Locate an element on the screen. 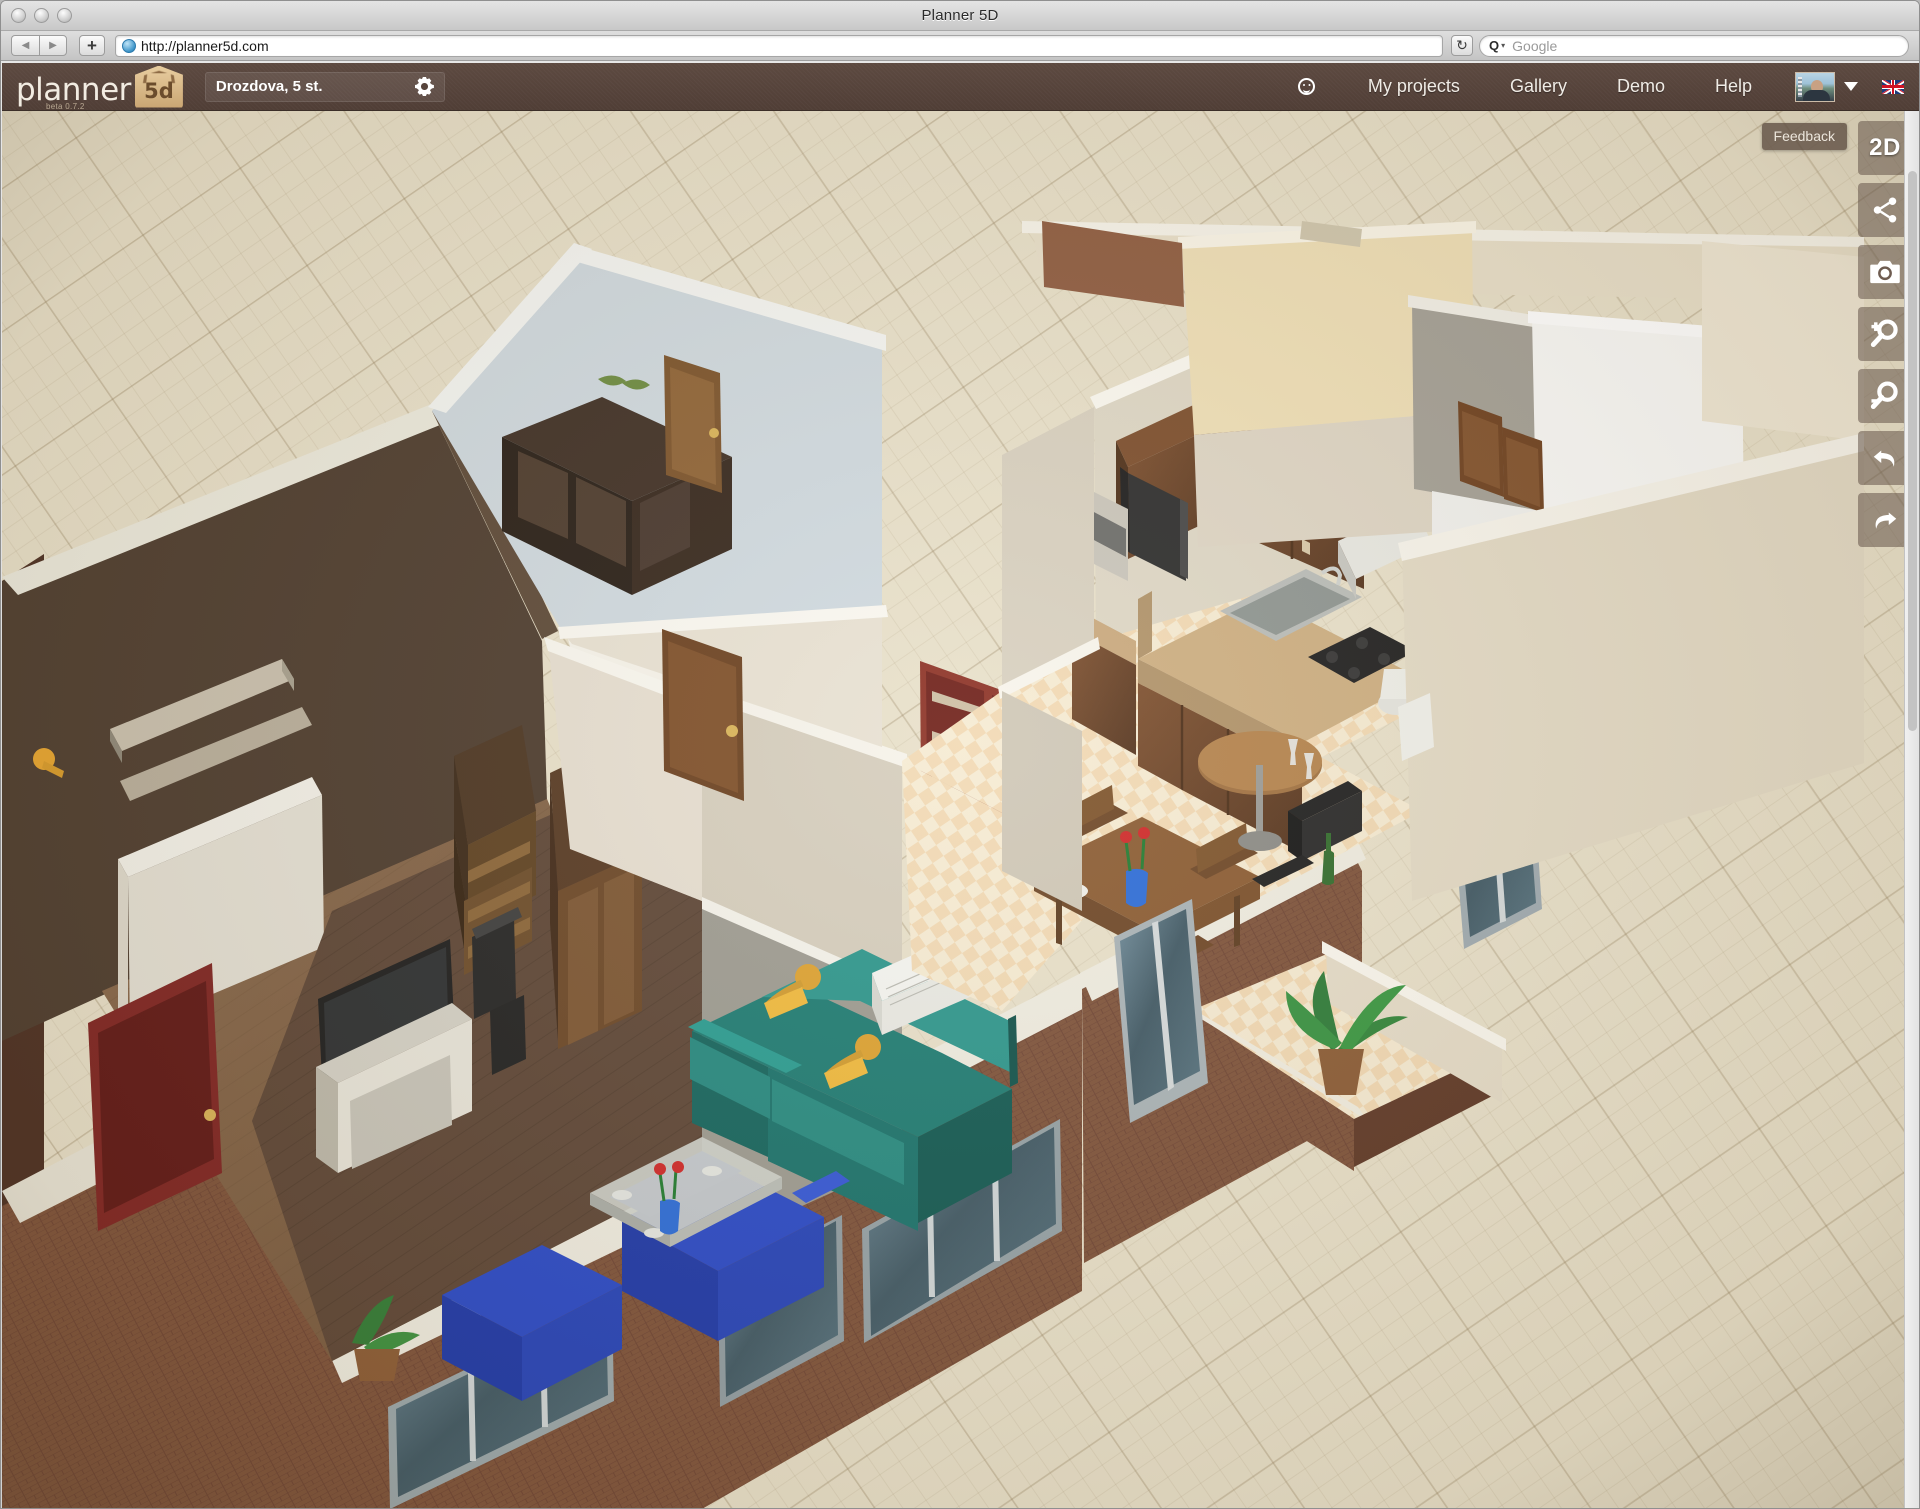 This screenshot has height=1509, width=1920. chevron-down-icon: ▾ is located at coordinates (1503, 45).